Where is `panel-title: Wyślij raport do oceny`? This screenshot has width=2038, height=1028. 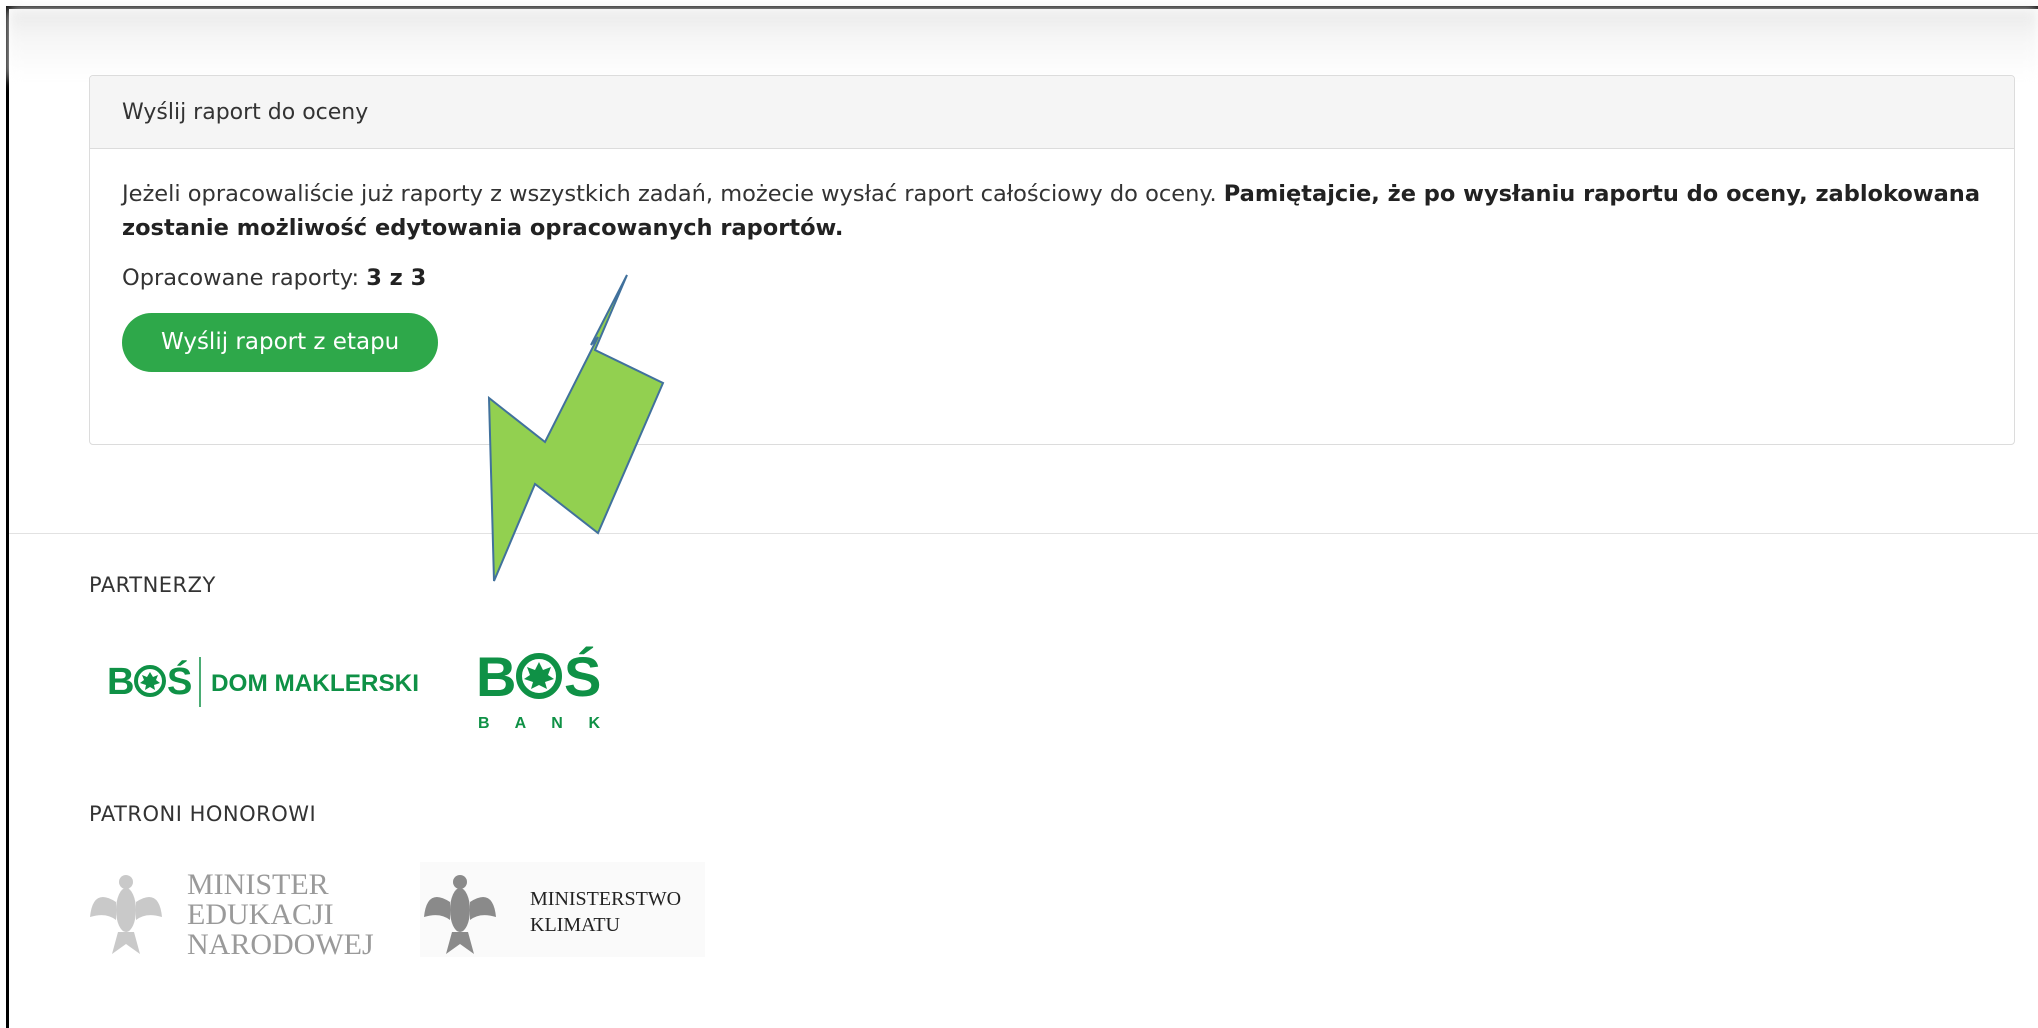 panel-title: Wyślij raport do oceny is located at coordinates (1052, 112).